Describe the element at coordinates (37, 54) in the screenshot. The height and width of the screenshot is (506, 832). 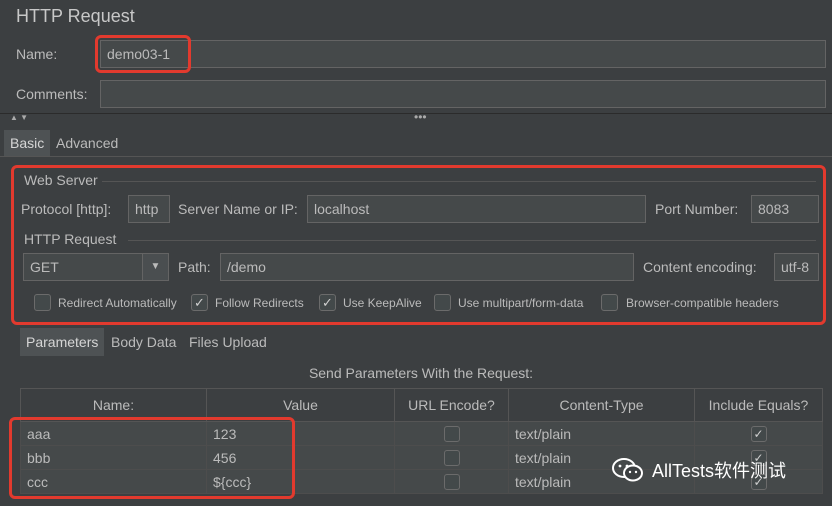
I see `name-label: Name:` at that location.